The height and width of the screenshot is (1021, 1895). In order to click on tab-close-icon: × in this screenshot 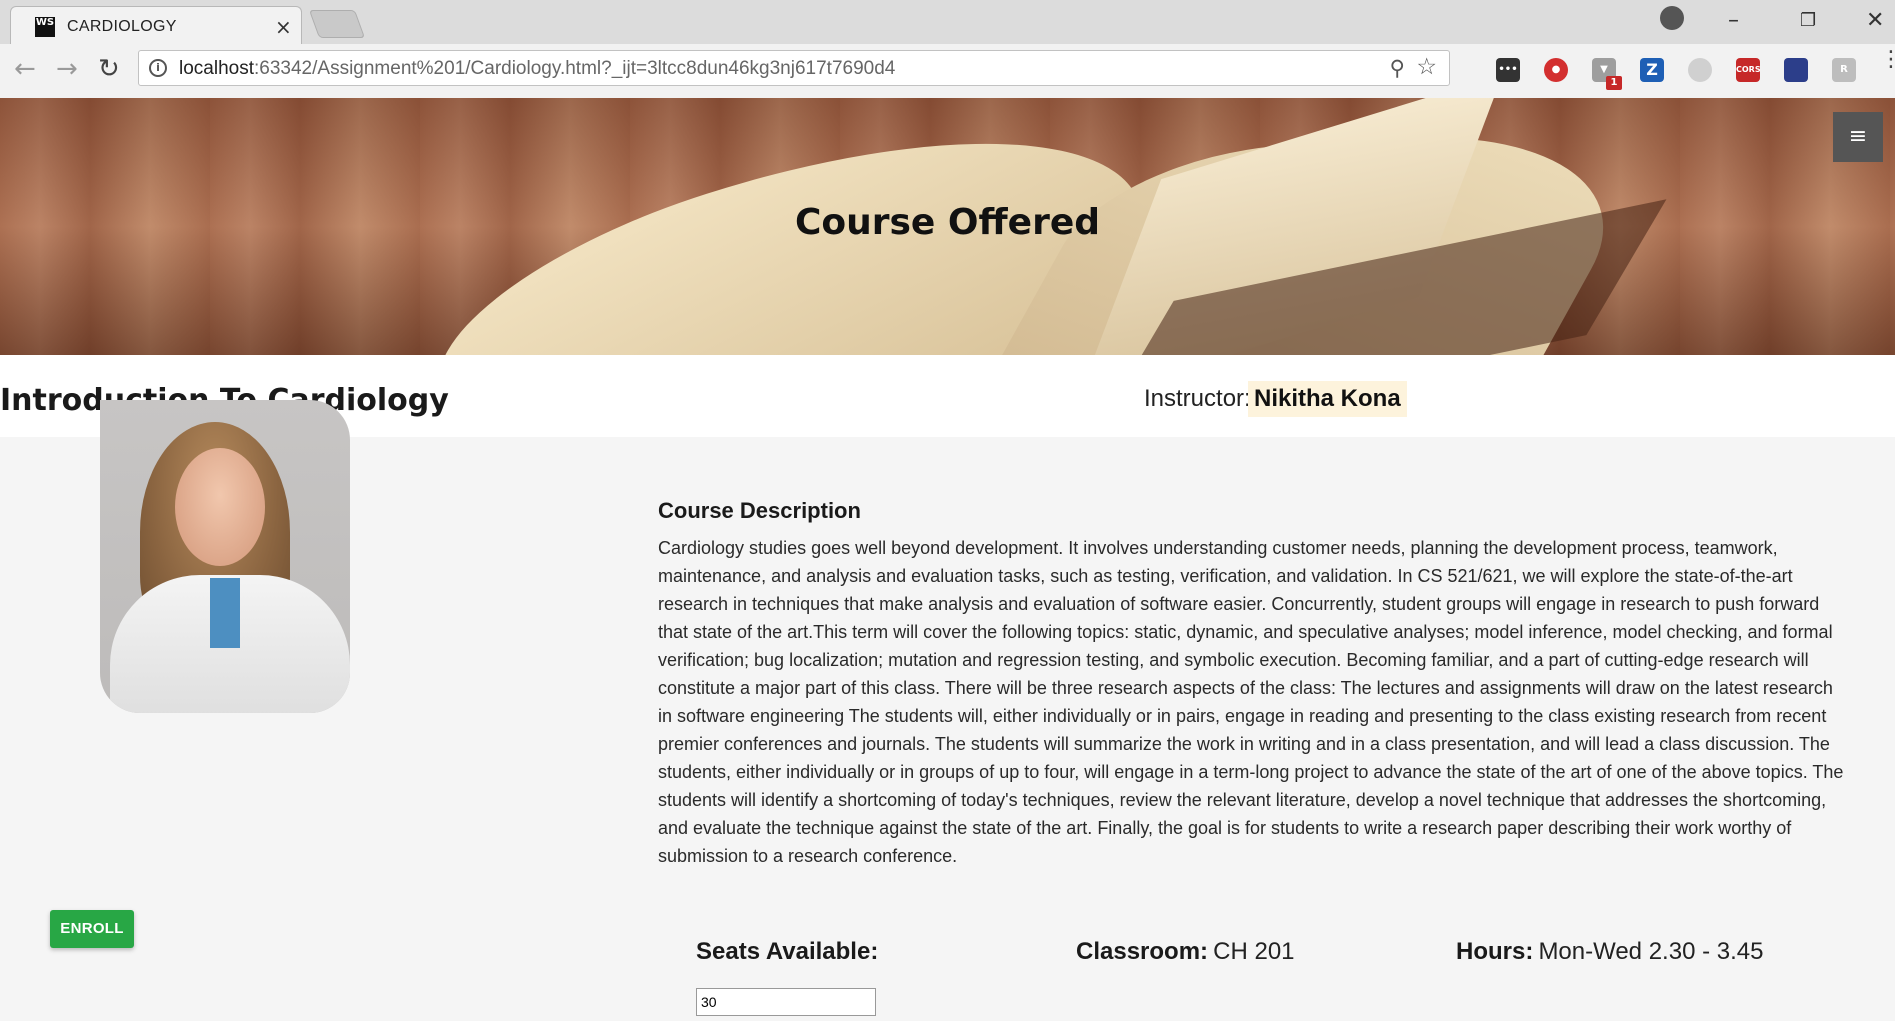, I will do `click(283, 27)`.